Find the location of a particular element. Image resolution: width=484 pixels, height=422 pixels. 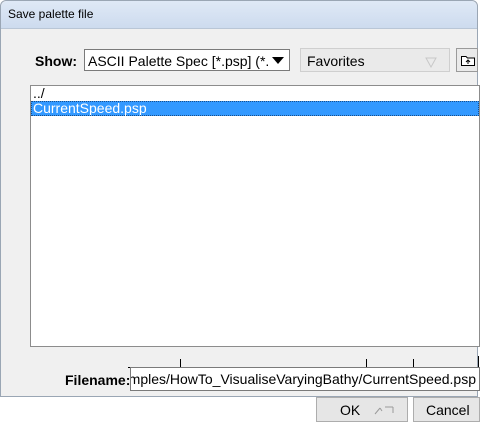

file-type-value: ASCII Palette Spec [*.psp] (*.p is located at coordinates (178, 61).